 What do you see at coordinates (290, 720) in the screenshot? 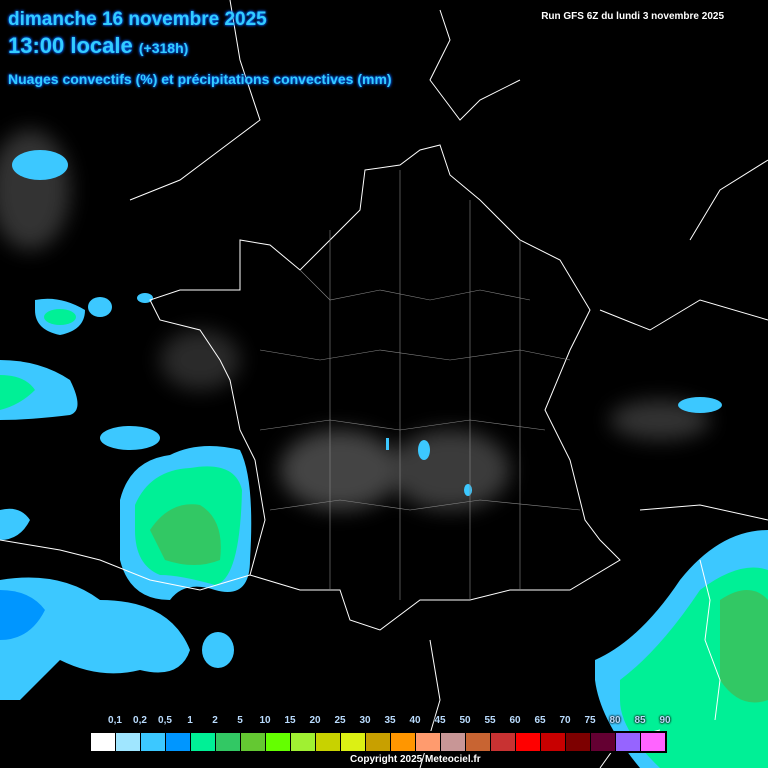
I see `legend-label: 15` at bounding box center [290, 720].